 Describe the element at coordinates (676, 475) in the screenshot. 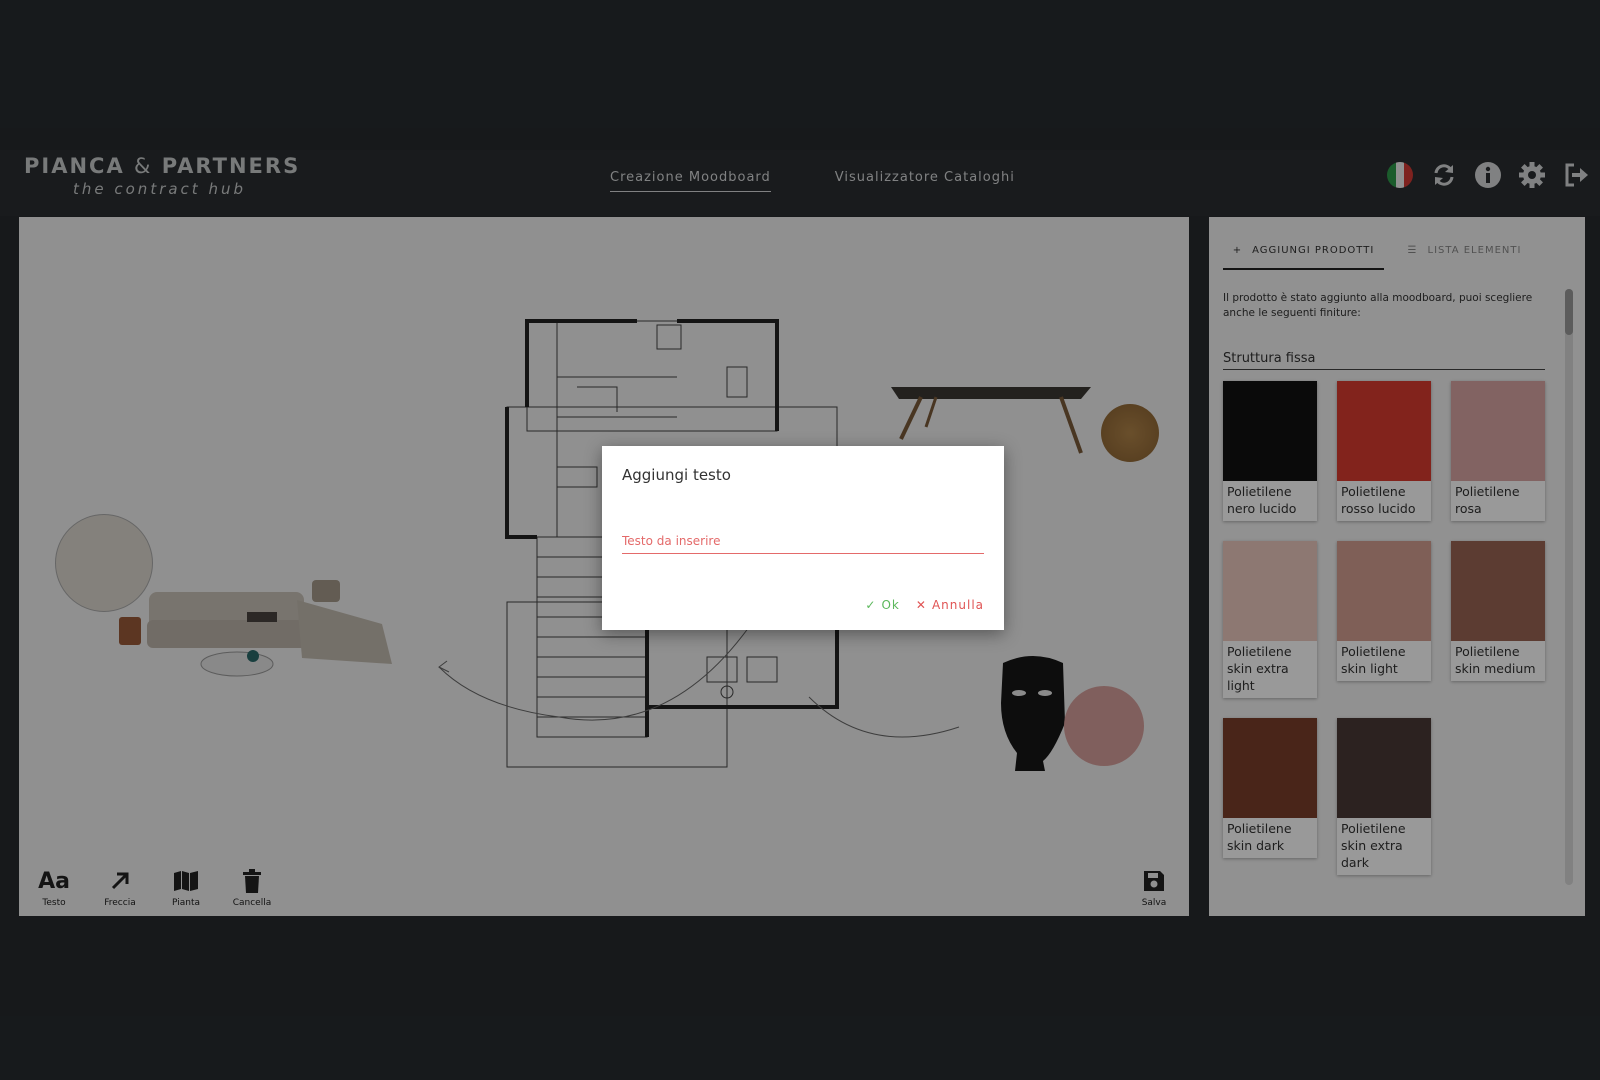

I see `dialog-title: Aggiungi testo` at that location.